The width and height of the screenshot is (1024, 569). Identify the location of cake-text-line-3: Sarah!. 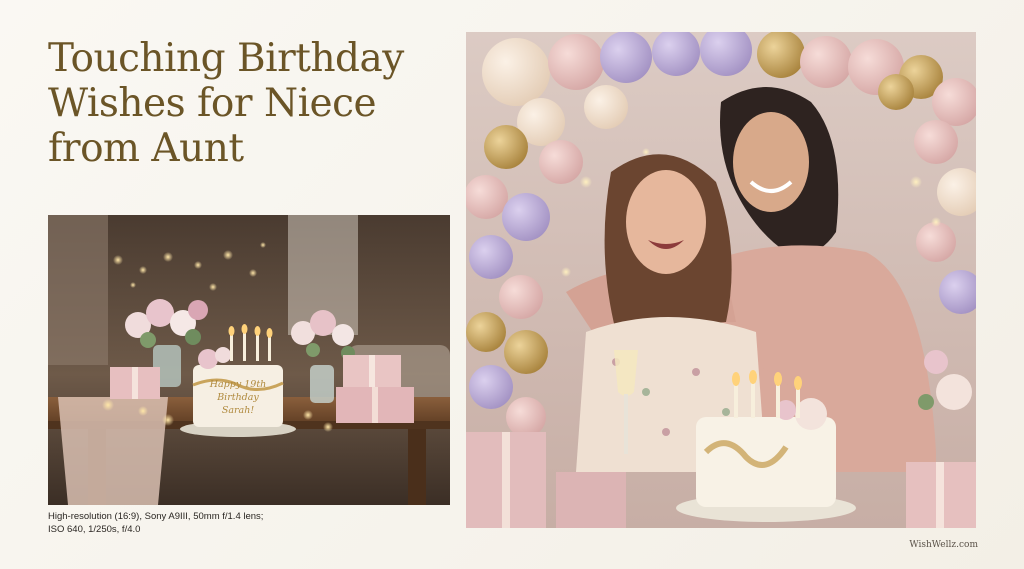
(238, 410).